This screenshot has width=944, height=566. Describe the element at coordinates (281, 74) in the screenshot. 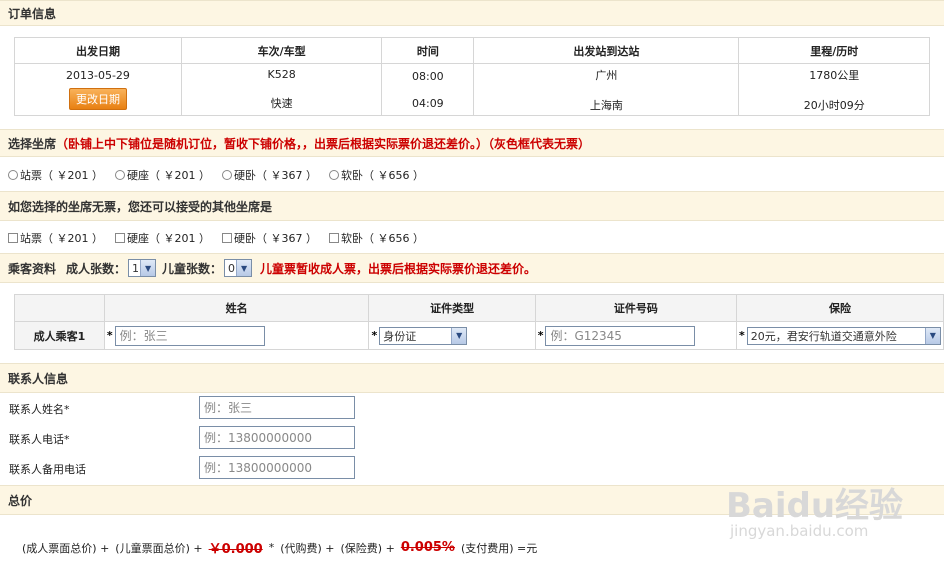

I see `train-number: K528` at that location.